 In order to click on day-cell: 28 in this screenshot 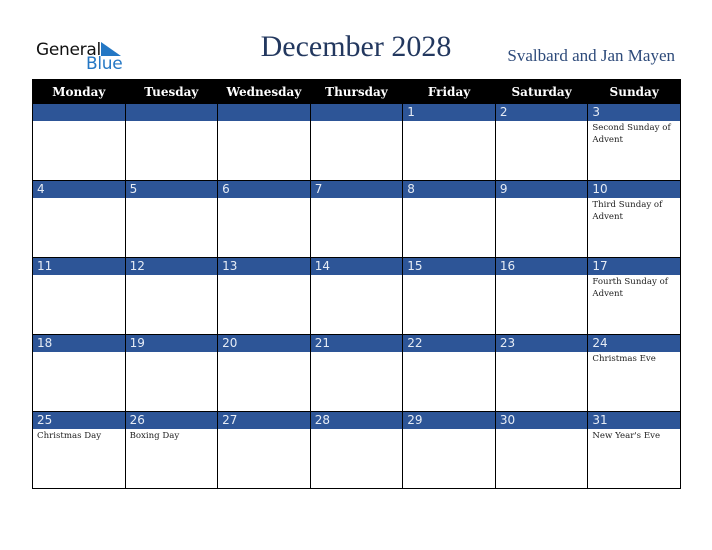, I will do `click(356, 450)`.